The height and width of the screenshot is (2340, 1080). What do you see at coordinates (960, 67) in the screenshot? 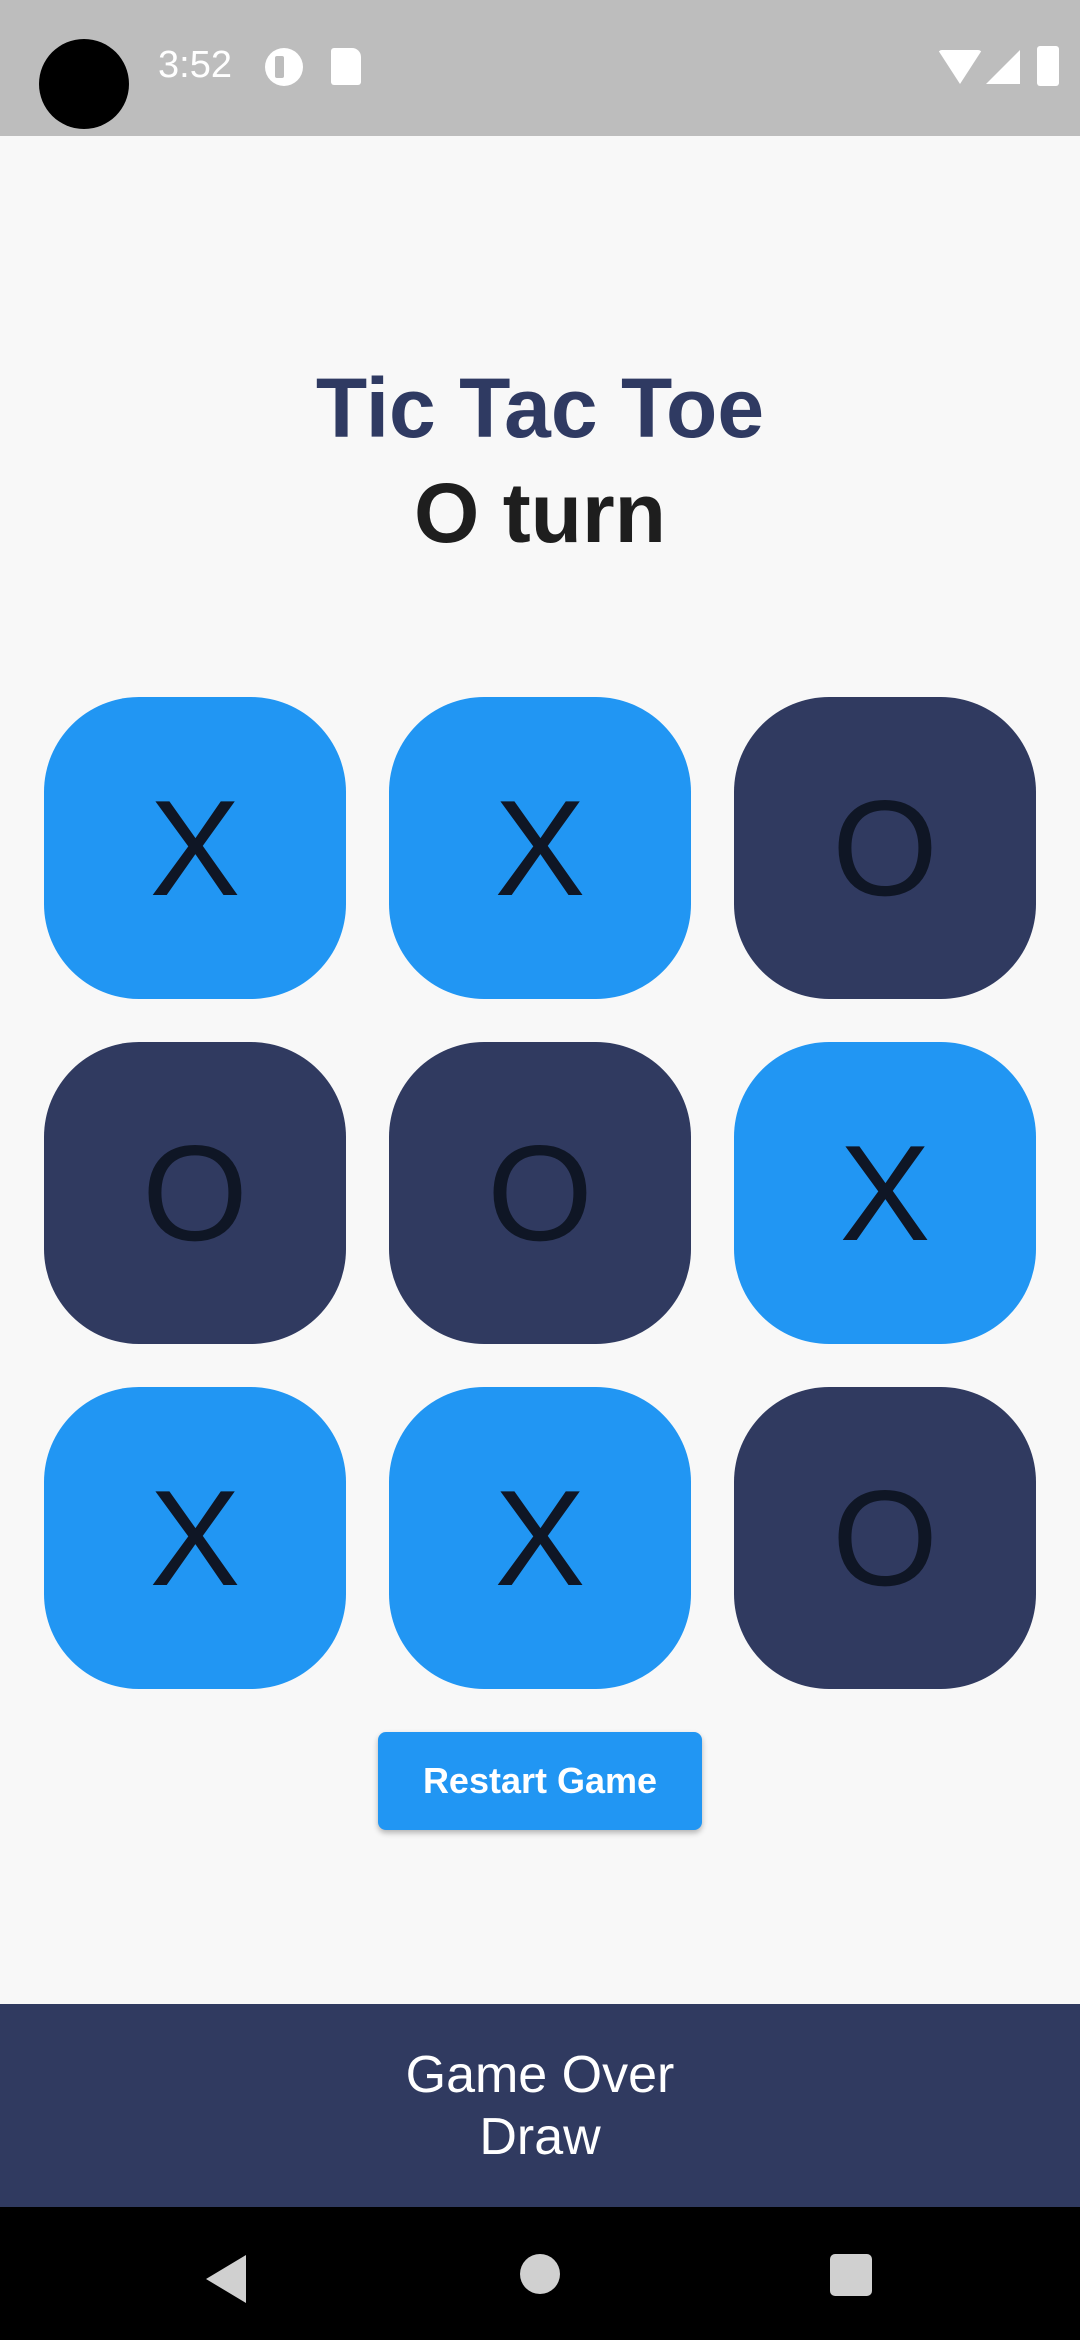
I see `wifi-icon` at bounding box center [960, 67].